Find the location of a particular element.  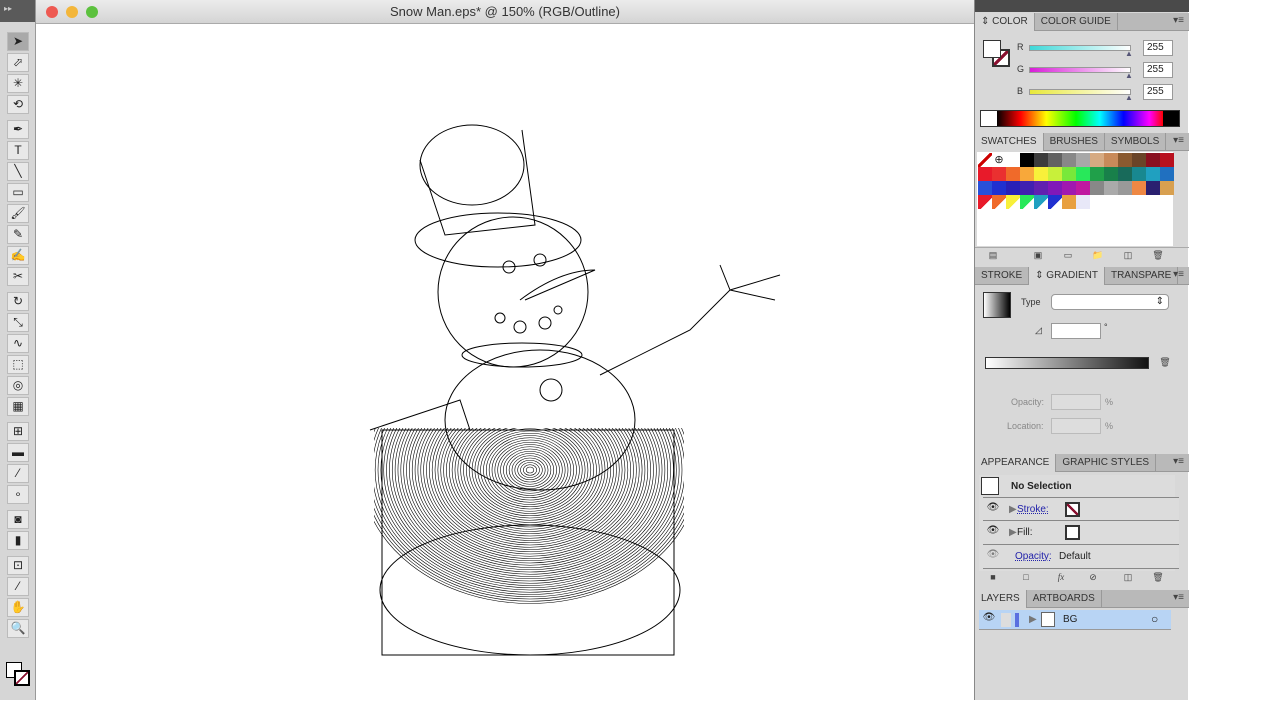

duplicate-item-icon: ◫ is located at coordinates (1128, 579).